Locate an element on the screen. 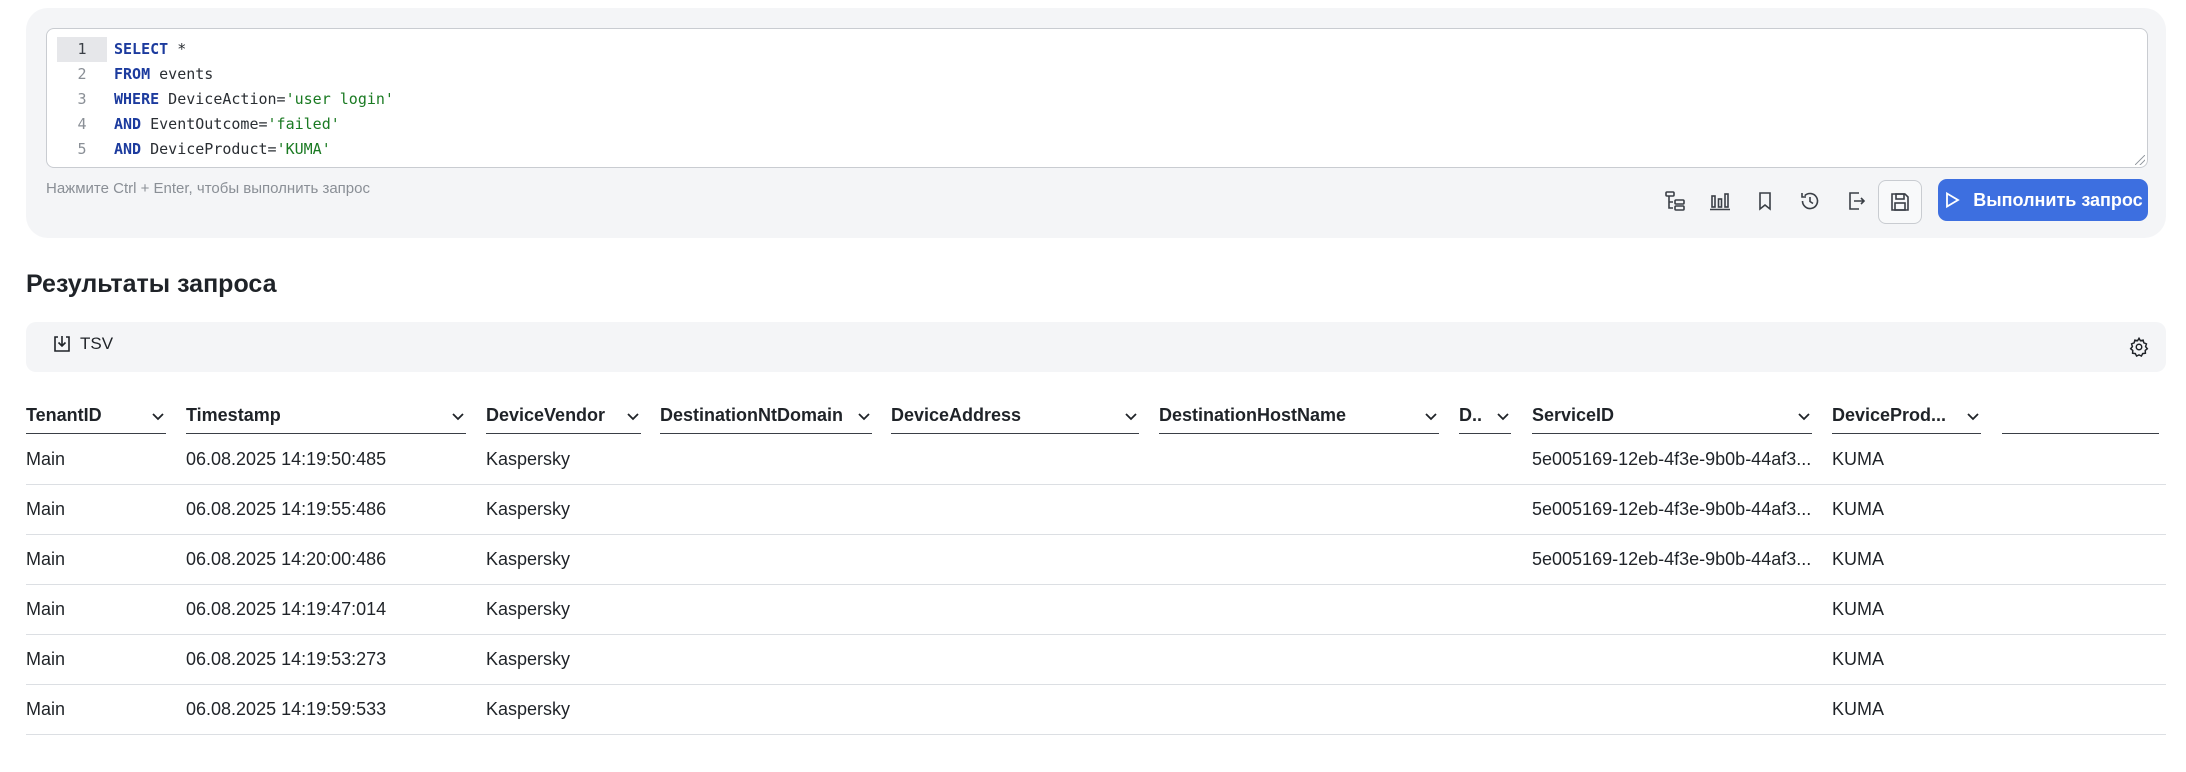  save-icon is located at coordinates (1900, 202).